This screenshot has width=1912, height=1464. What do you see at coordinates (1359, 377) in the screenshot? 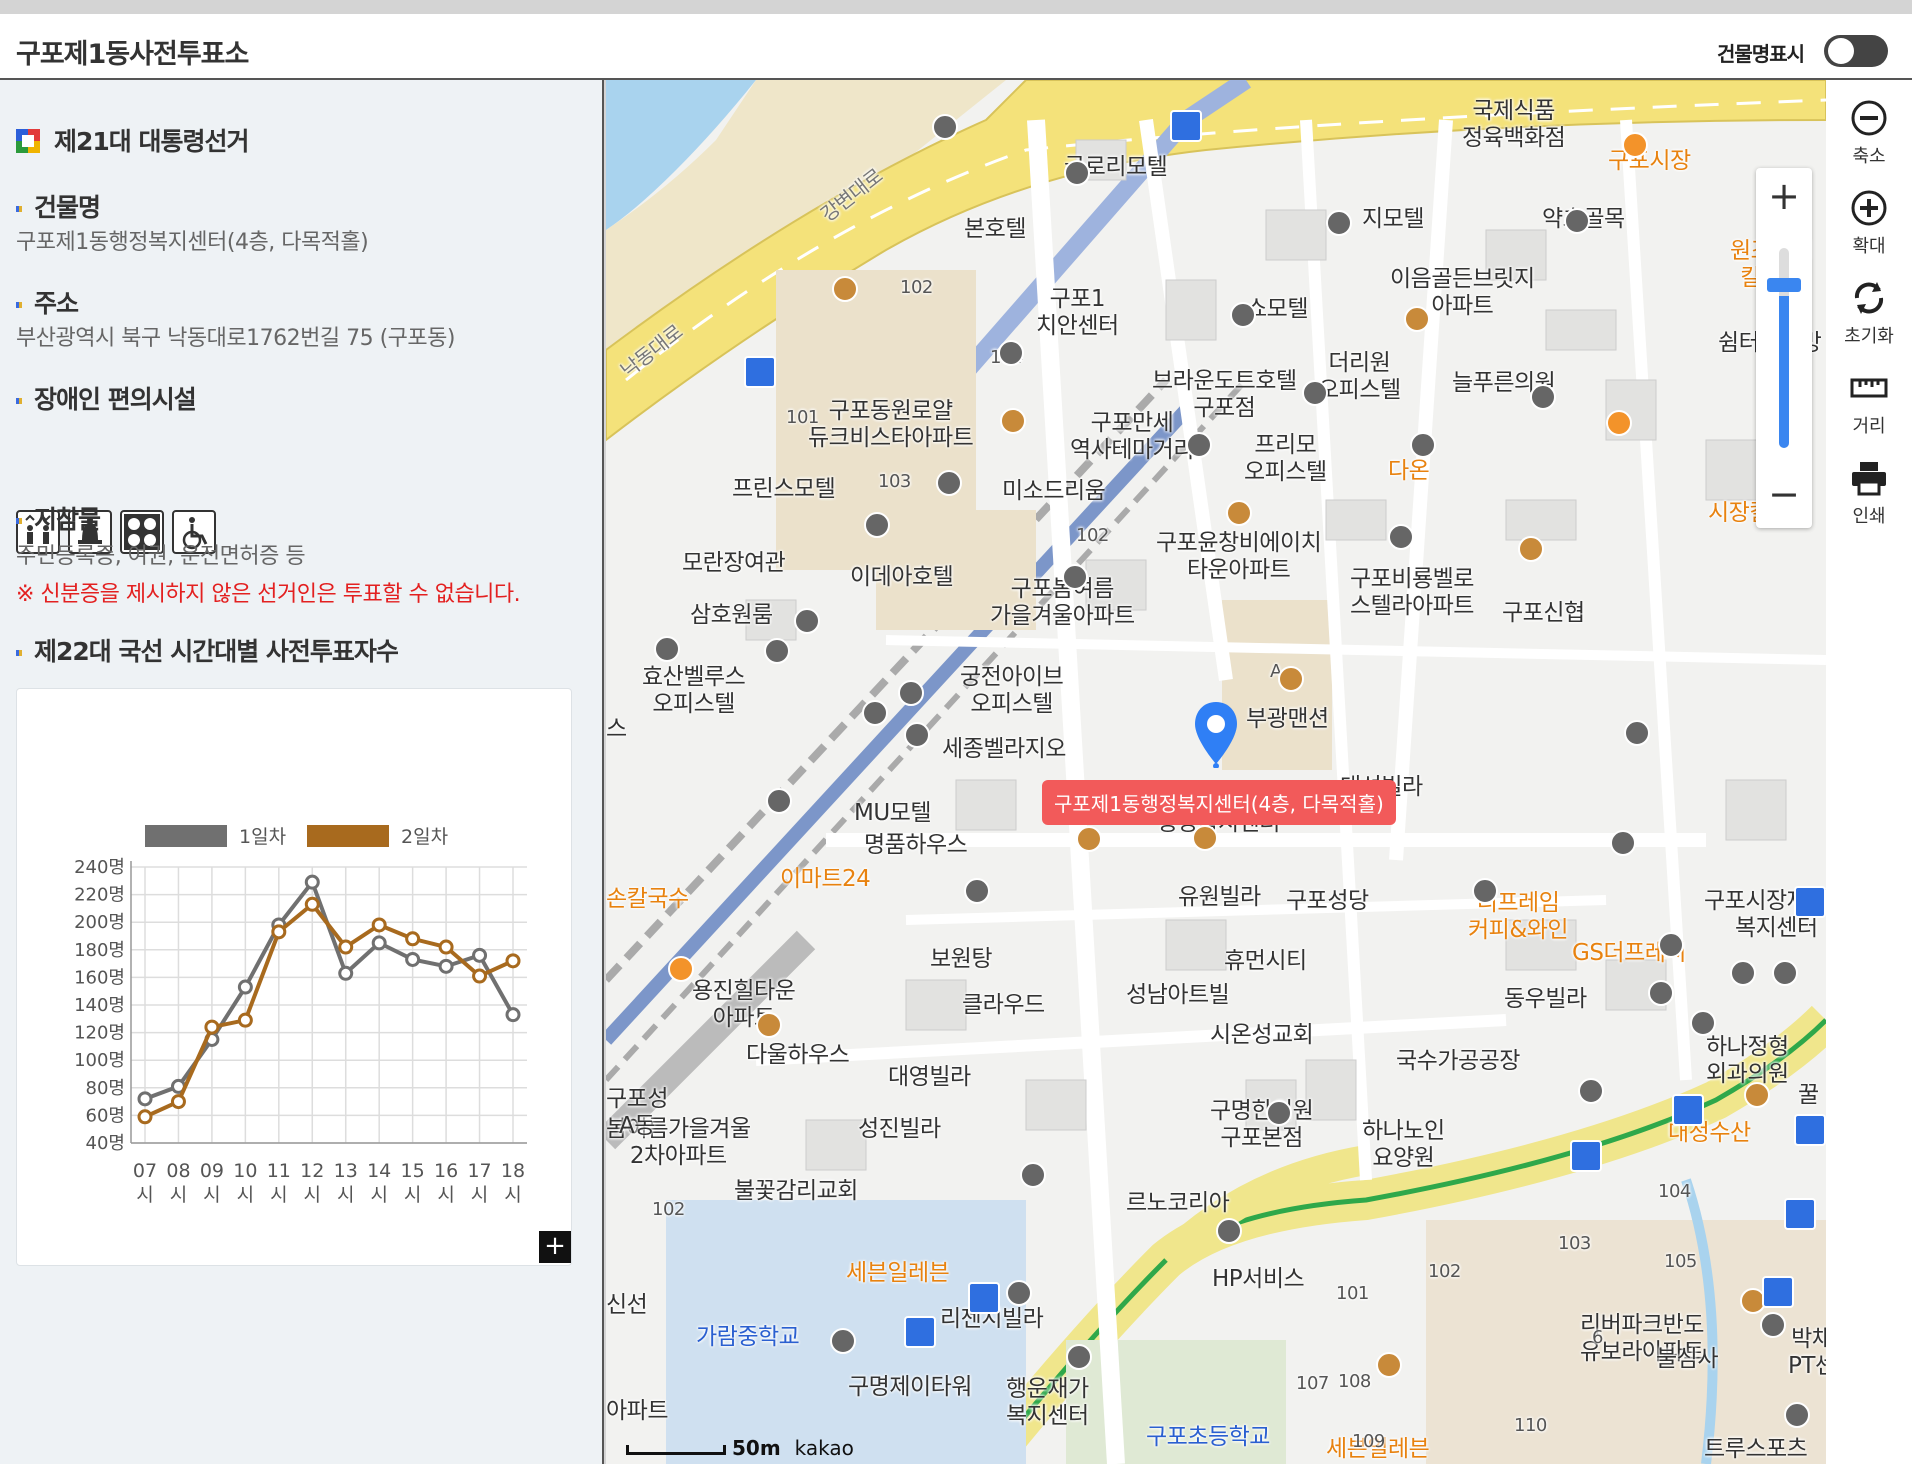
I see `map-place-label: 더리원 오피스텔` at bounding box center [1359, 377].